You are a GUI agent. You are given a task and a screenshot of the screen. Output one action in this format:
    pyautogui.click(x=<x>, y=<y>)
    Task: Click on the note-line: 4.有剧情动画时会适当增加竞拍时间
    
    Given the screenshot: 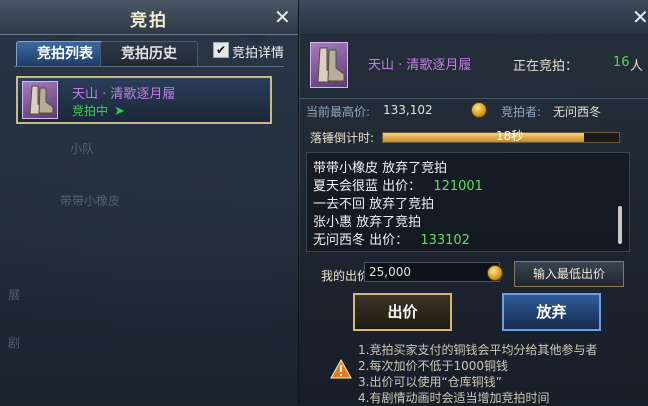 What is the action you would take?
    pyautogui.click(x=454, y=398)
    